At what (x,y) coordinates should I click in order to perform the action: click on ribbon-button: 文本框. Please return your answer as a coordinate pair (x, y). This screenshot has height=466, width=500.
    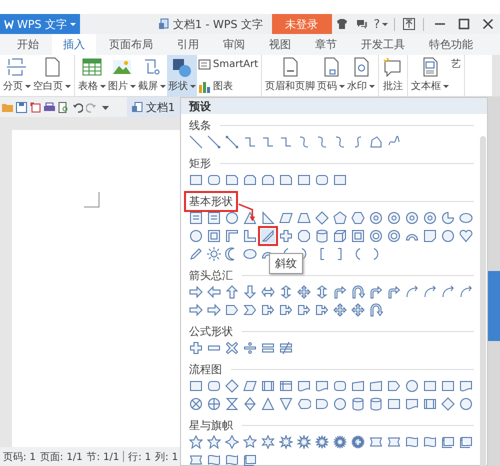
    Looking at the image, I should click on (430, 75).